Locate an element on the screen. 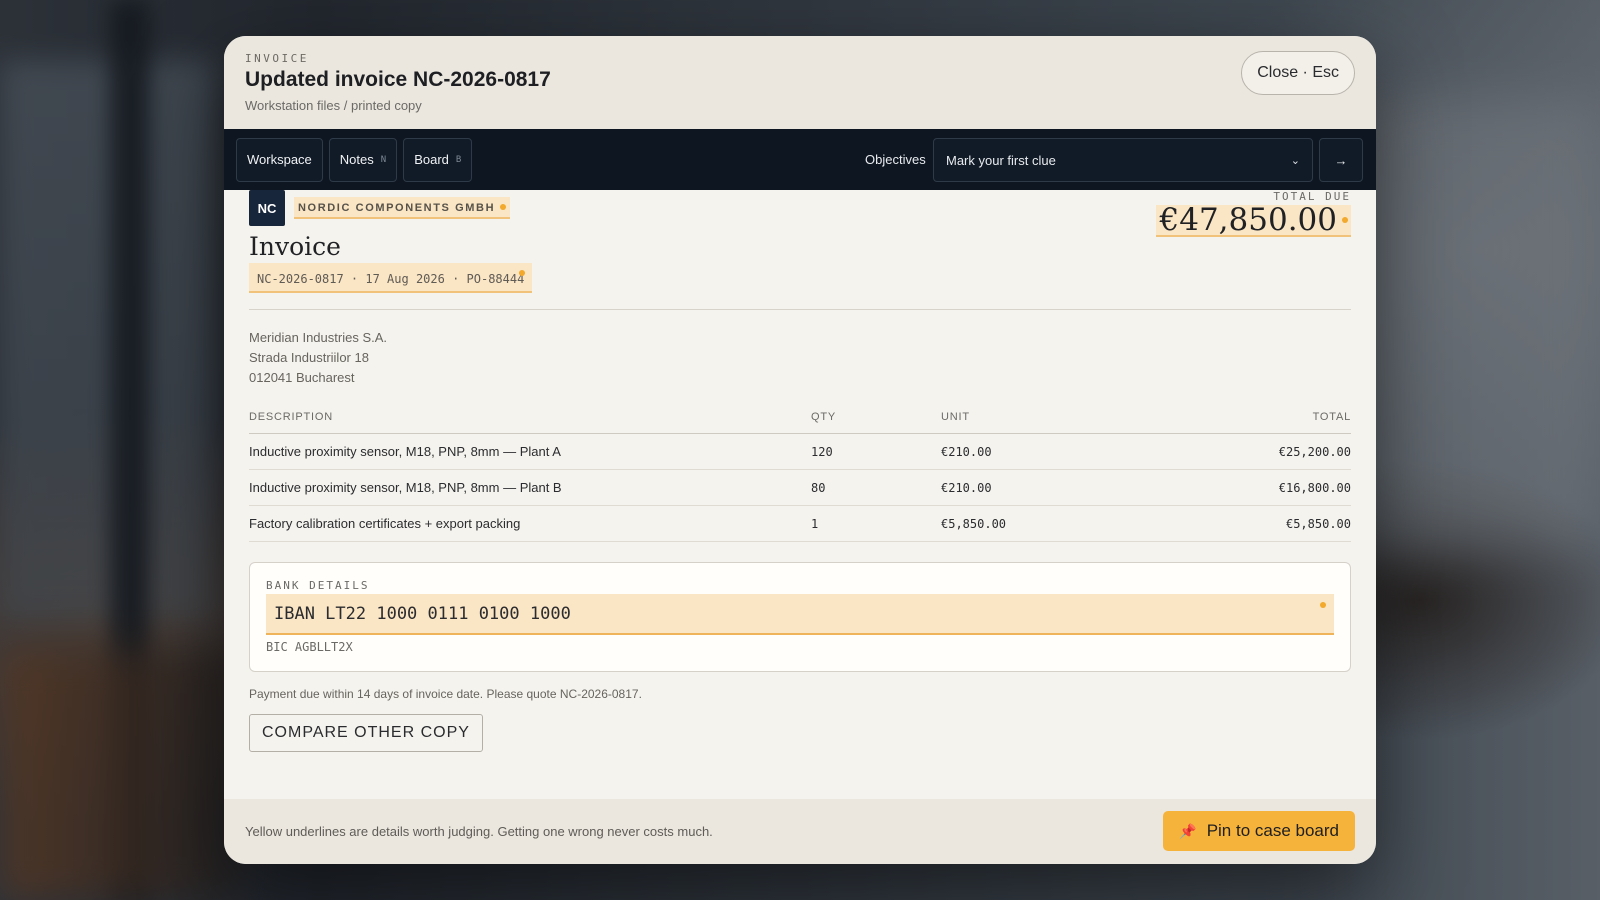  objectives-label: Objectives is located at coordinates (895, 159).